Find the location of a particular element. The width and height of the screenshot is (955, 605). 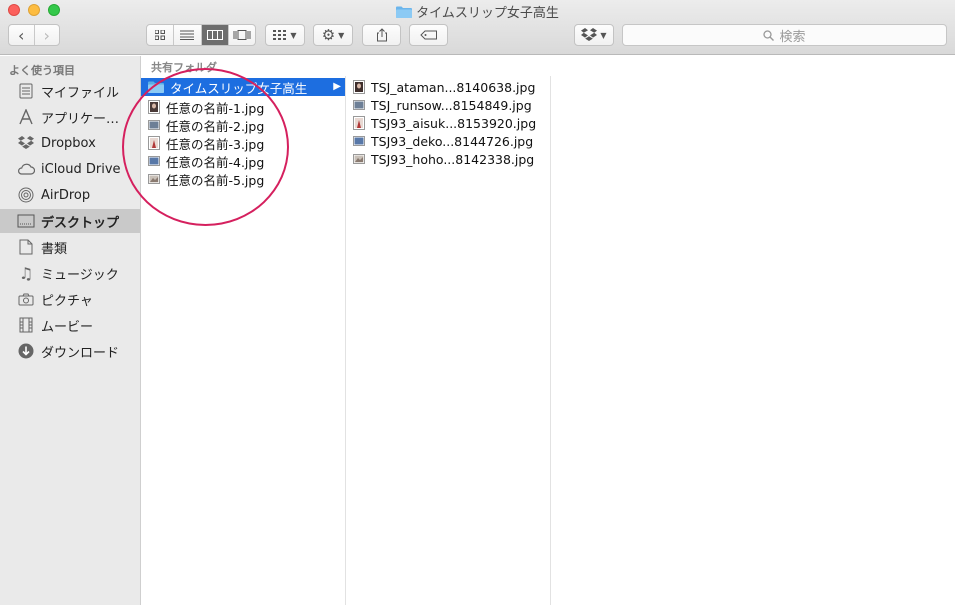

grid-icon is located at coordinates (160, 35).